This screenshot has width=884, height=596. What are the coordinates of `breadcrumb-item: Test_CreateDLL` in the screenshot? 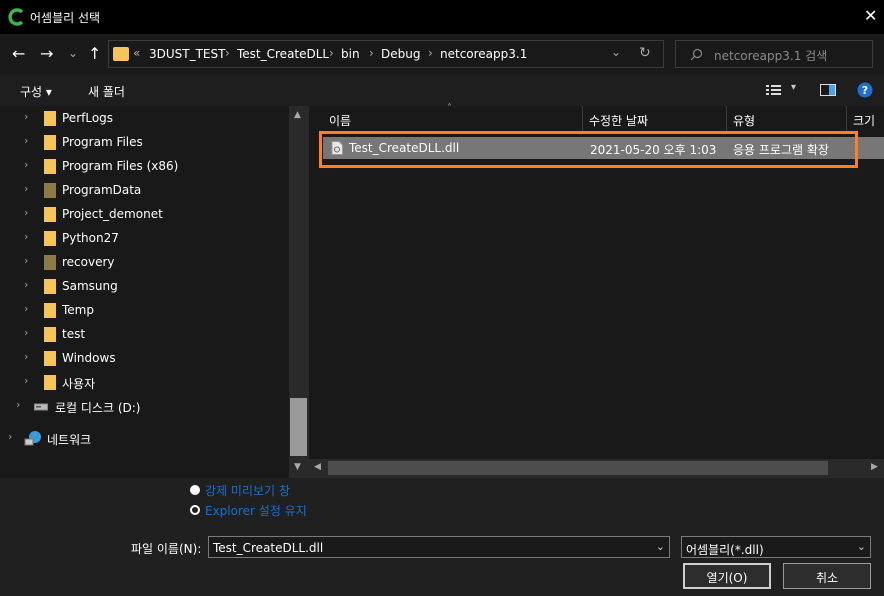 It's located at (283, 54).